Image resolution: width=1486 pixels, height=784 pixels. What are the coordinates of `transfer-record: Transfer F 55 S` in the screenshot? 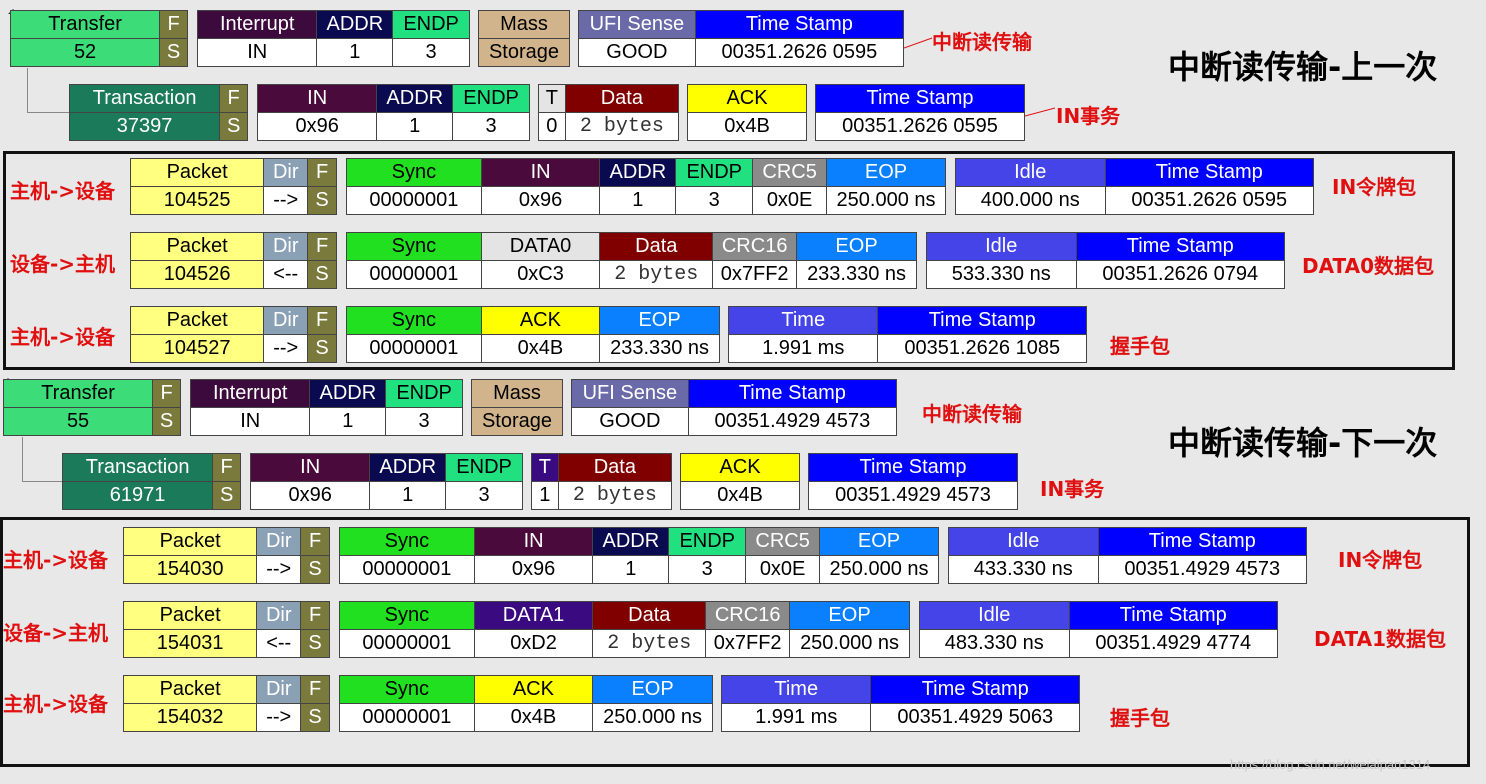 It's located at (91, 407).